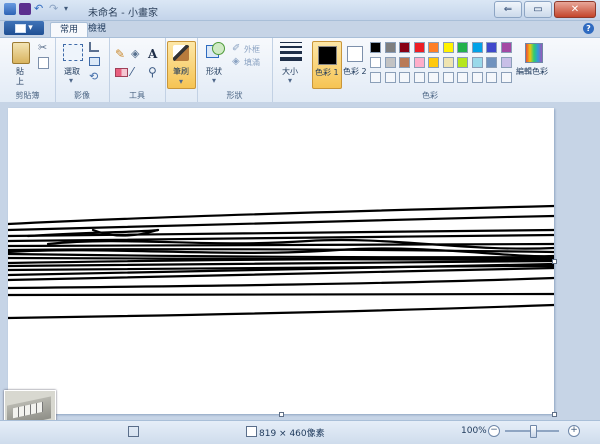  Describe the element at coordinates (554, 261) in the screenshot. I see `resize-handle-right` at that location.